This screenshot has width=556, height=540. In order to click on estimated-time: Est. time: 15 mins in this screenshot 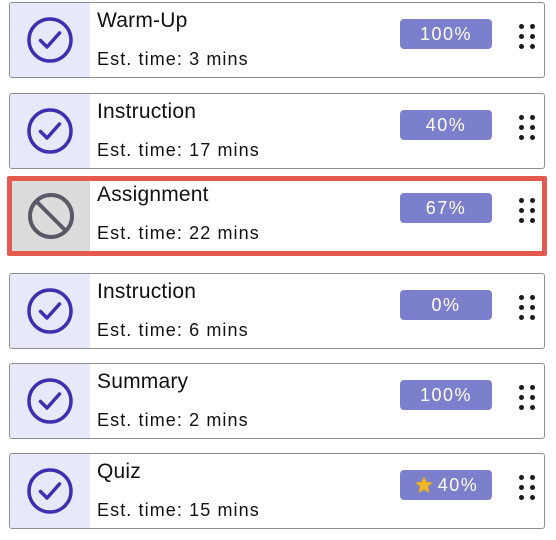, I will do `click(178, 510)`.